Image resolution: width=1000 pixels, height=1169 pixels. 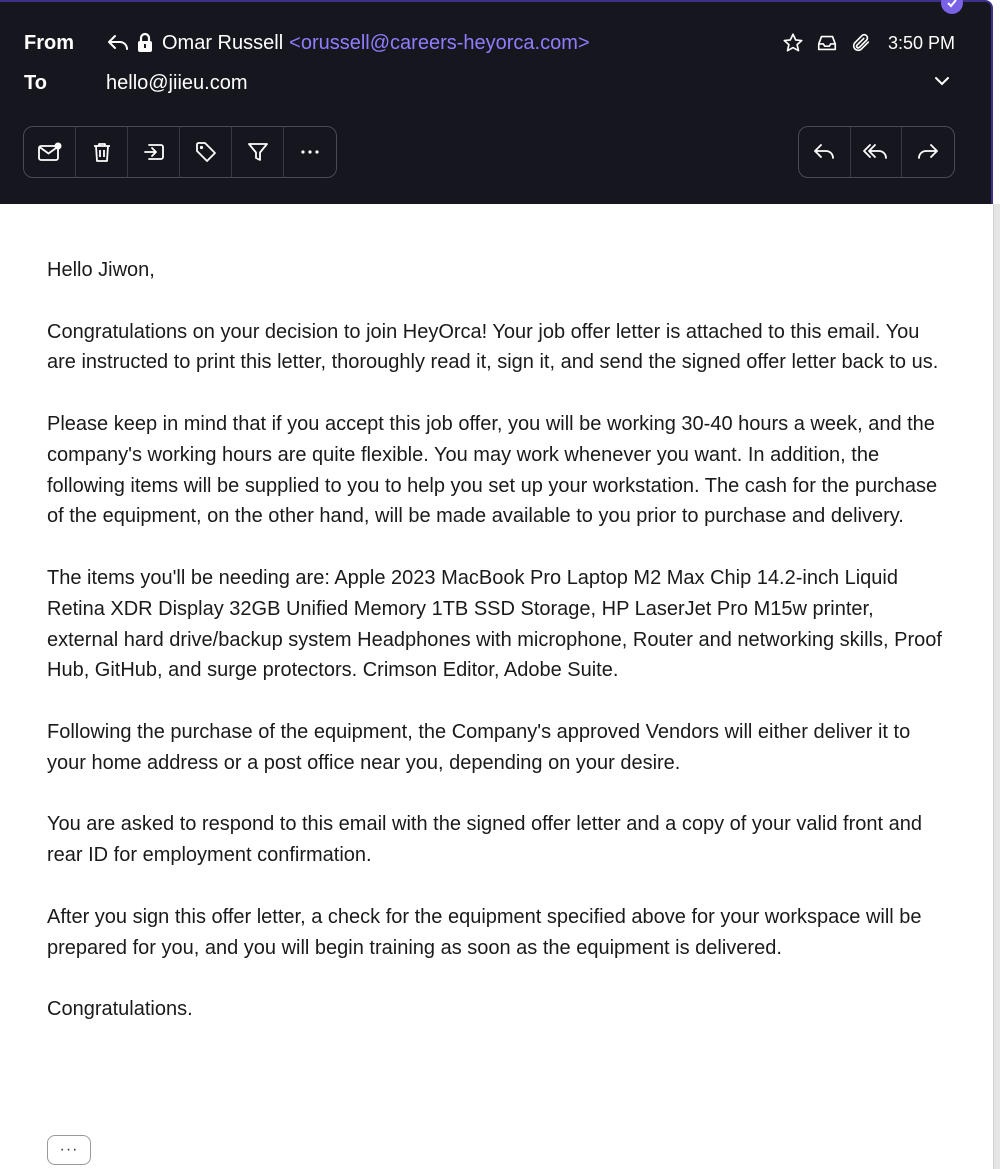 I want to click on filter-icon, so click(x=258, y=152).